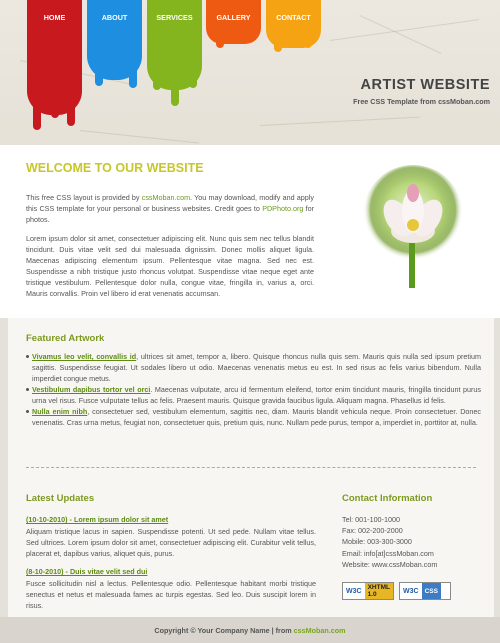 The height and width of the screenshot is (643, 500). What do you see at coordinates (174, 53) in the screenshot?
I see `nav-tab-services: SERVICES` at bounding box center [174, 53].